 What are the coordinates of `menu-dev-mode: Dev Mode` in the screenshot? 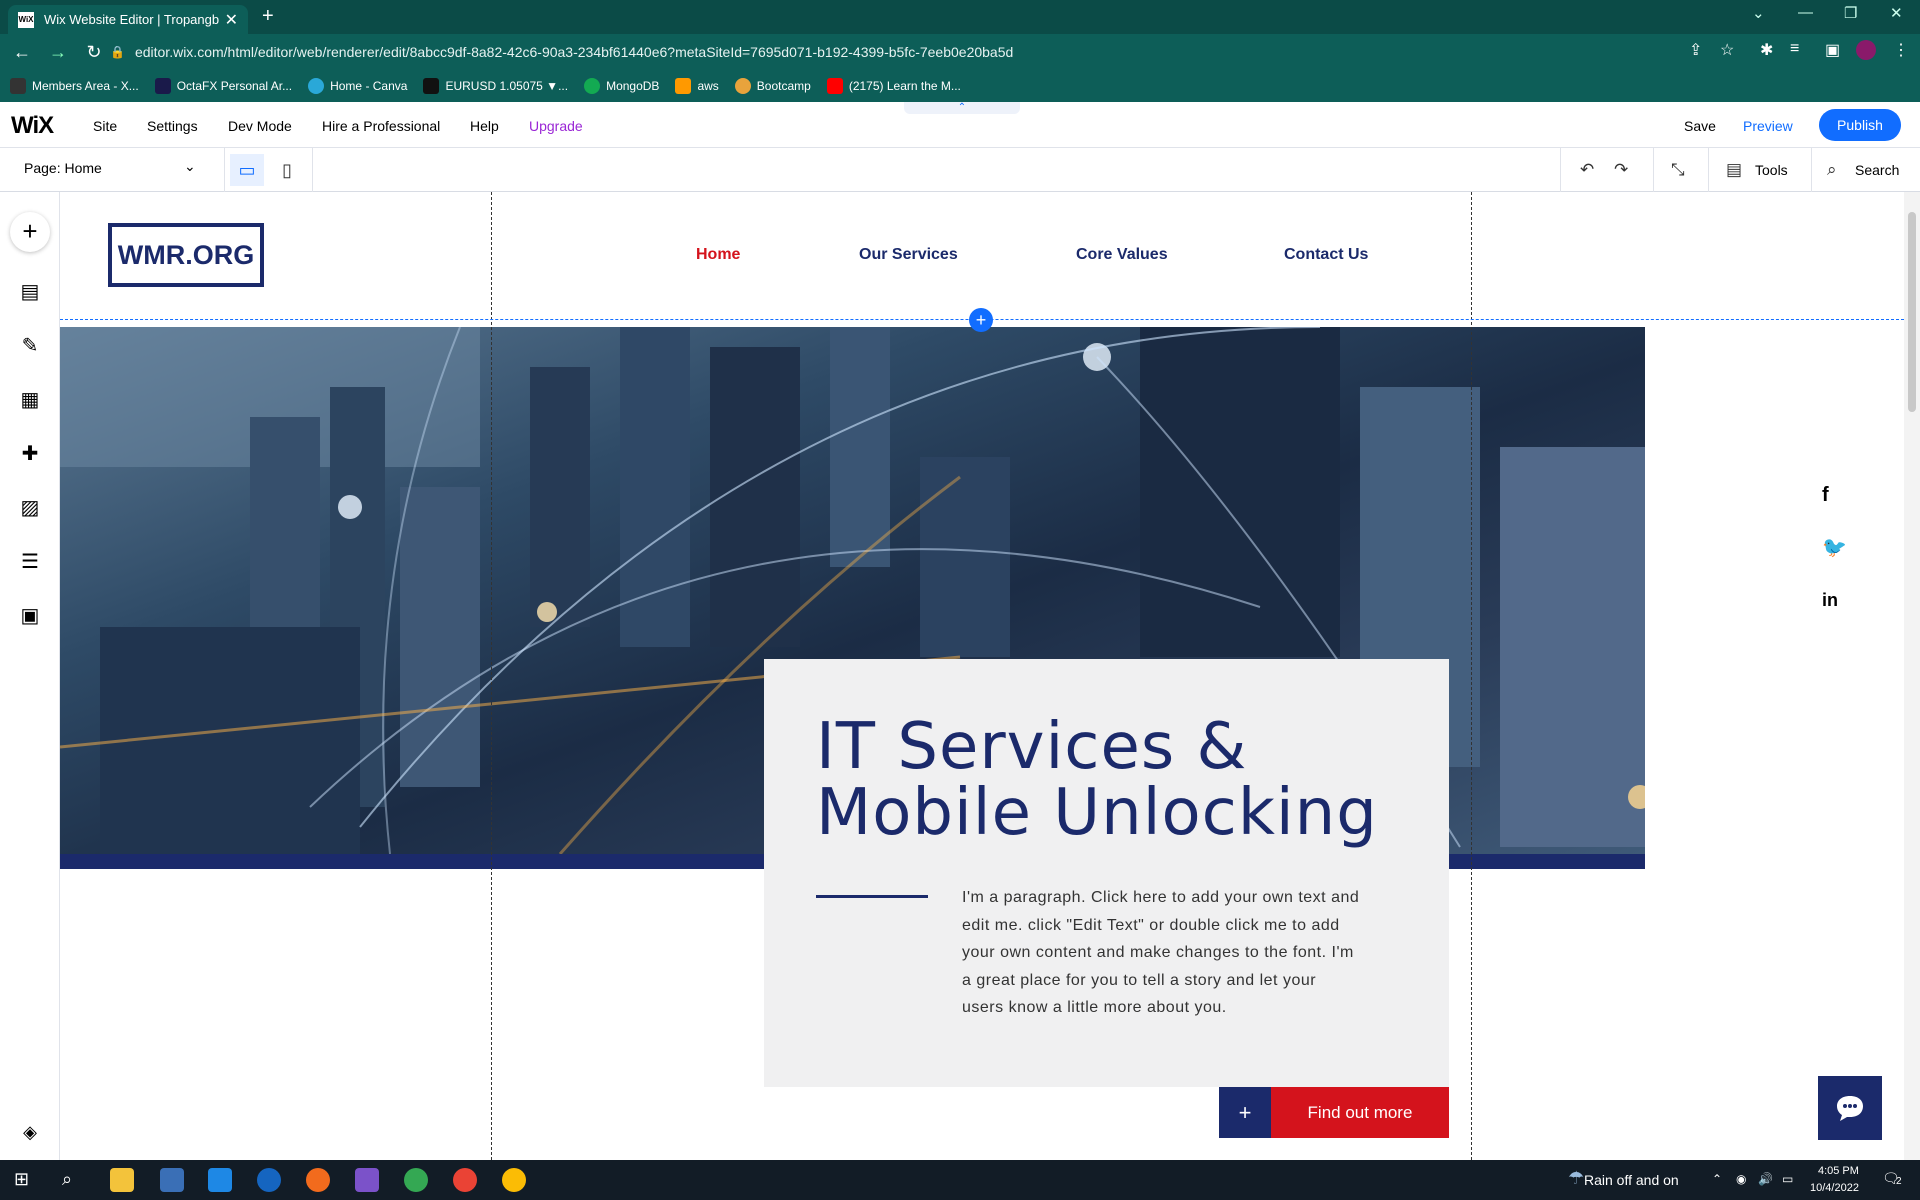 It's located at (260, 126).